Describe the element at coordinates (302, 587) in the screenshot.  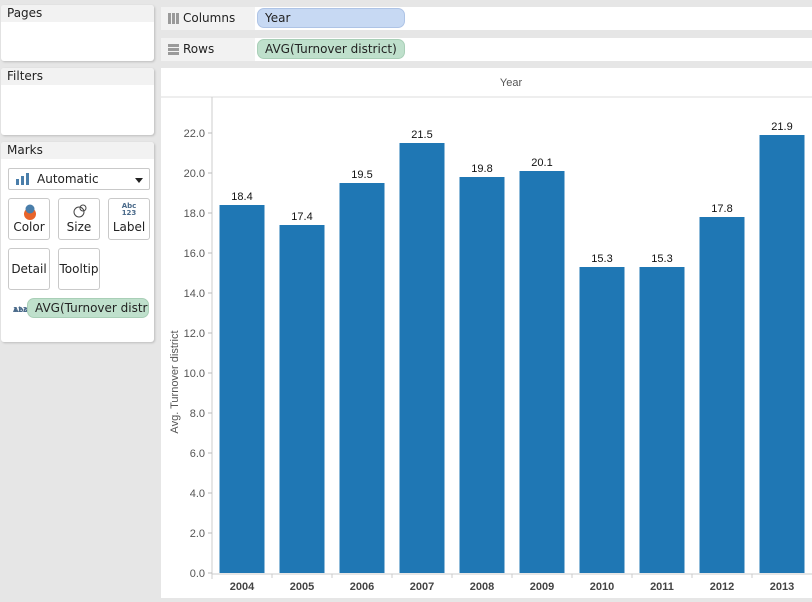
I see `x-tick-label: 2005` at that location.